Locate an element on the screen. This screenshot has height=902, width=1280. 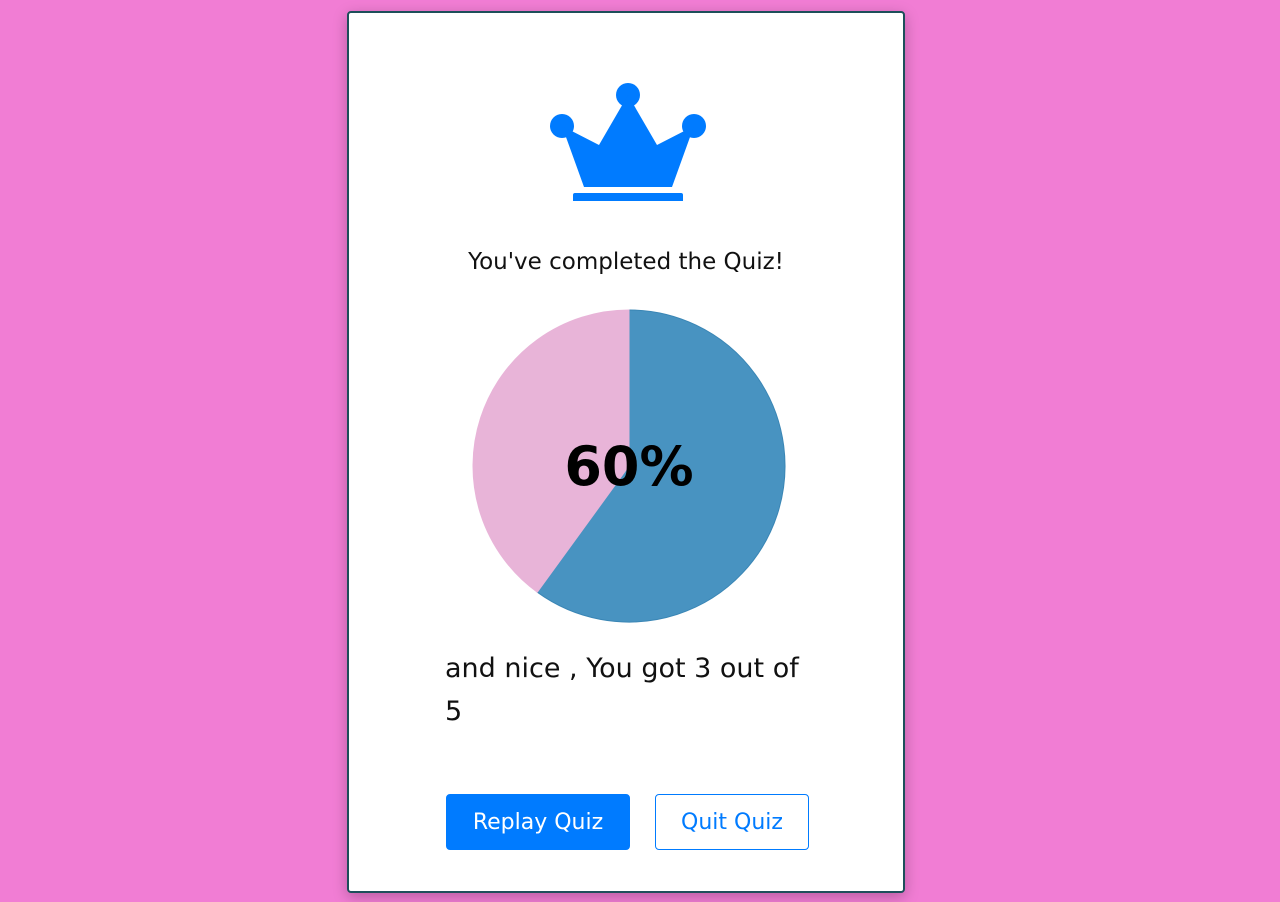
quit-quiz-button: Quit Quiz is located at coordinates (732, 822).